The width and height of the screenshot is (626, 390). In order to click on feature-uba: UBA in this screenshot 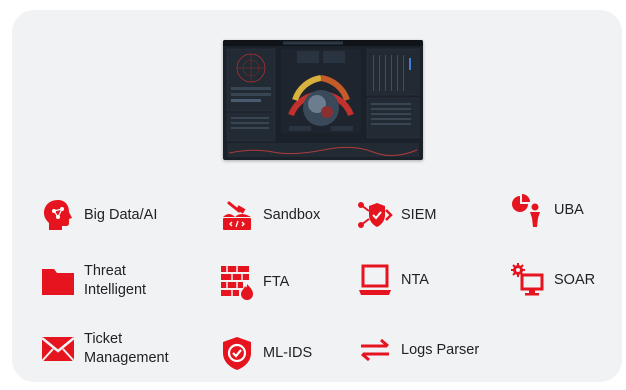, I will do `click(547, 210)`.